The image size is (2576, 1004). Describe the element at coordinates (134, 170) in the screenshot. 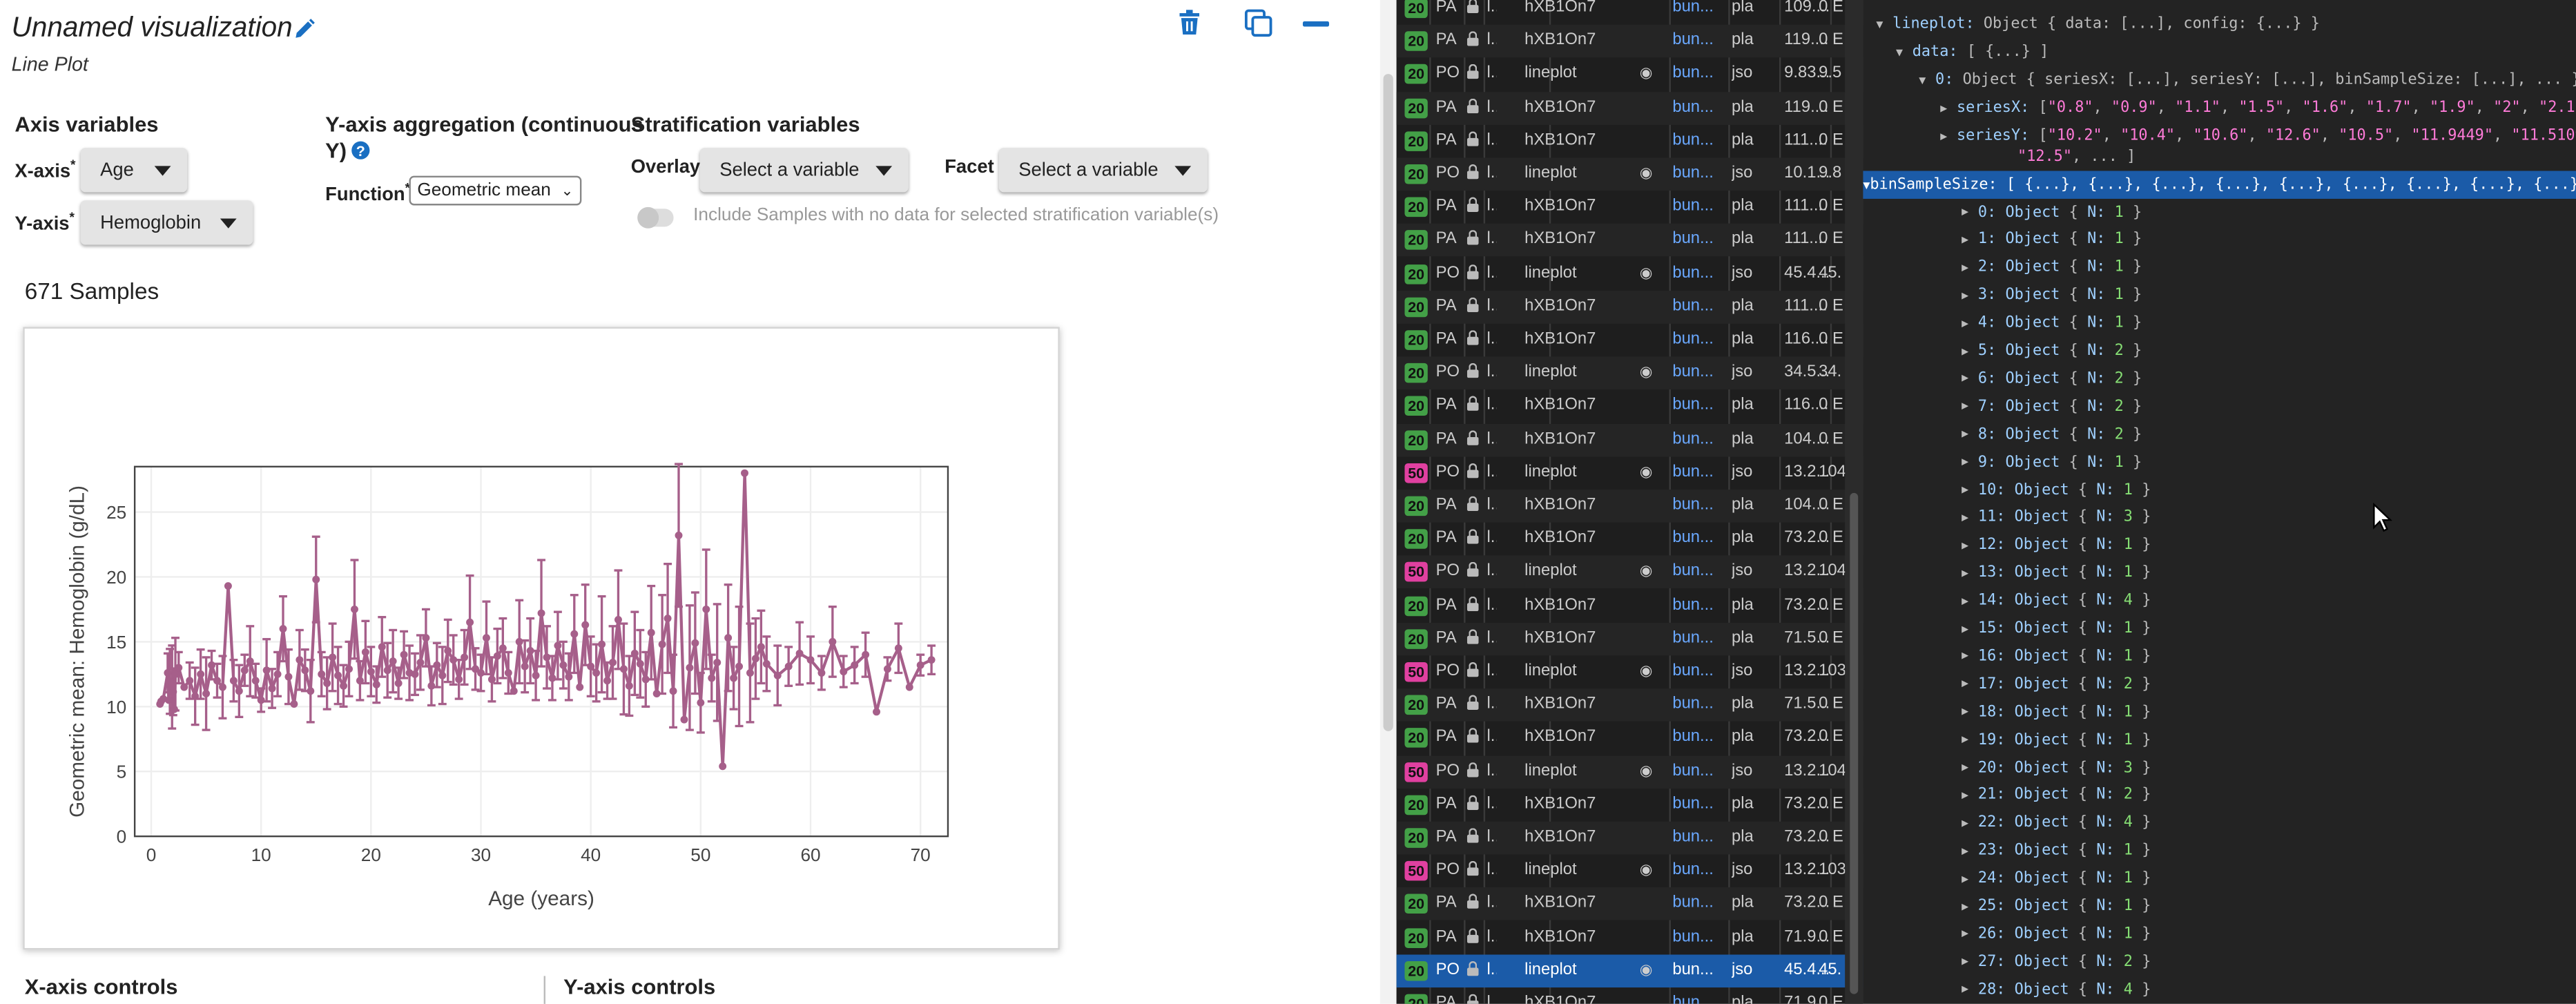

I see `x-axis-select-button: Age` at that location.